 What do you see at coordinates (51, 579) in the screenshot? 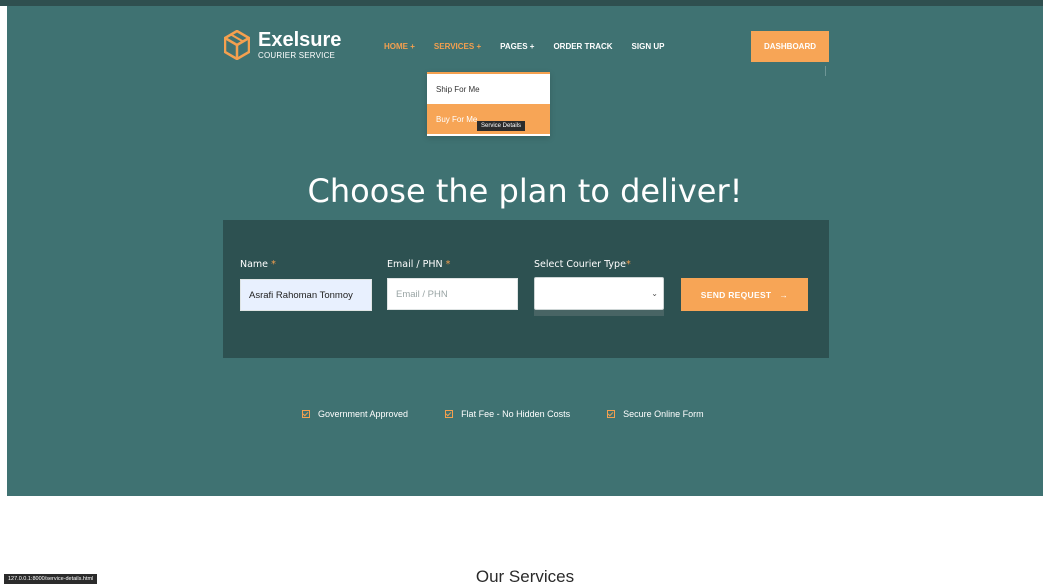
I see `status-bar-url: 127.0.0.1:8000/service-details.html` at bounding box center [51, 579].